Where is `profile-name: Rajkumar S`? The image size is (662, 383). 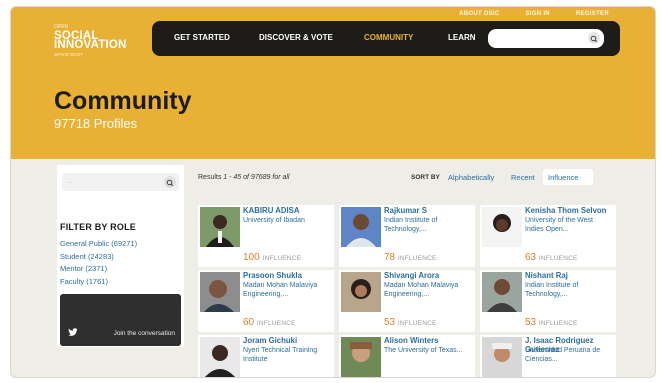
profile-name: Rajkumar S is located at coordinates (405, 211).